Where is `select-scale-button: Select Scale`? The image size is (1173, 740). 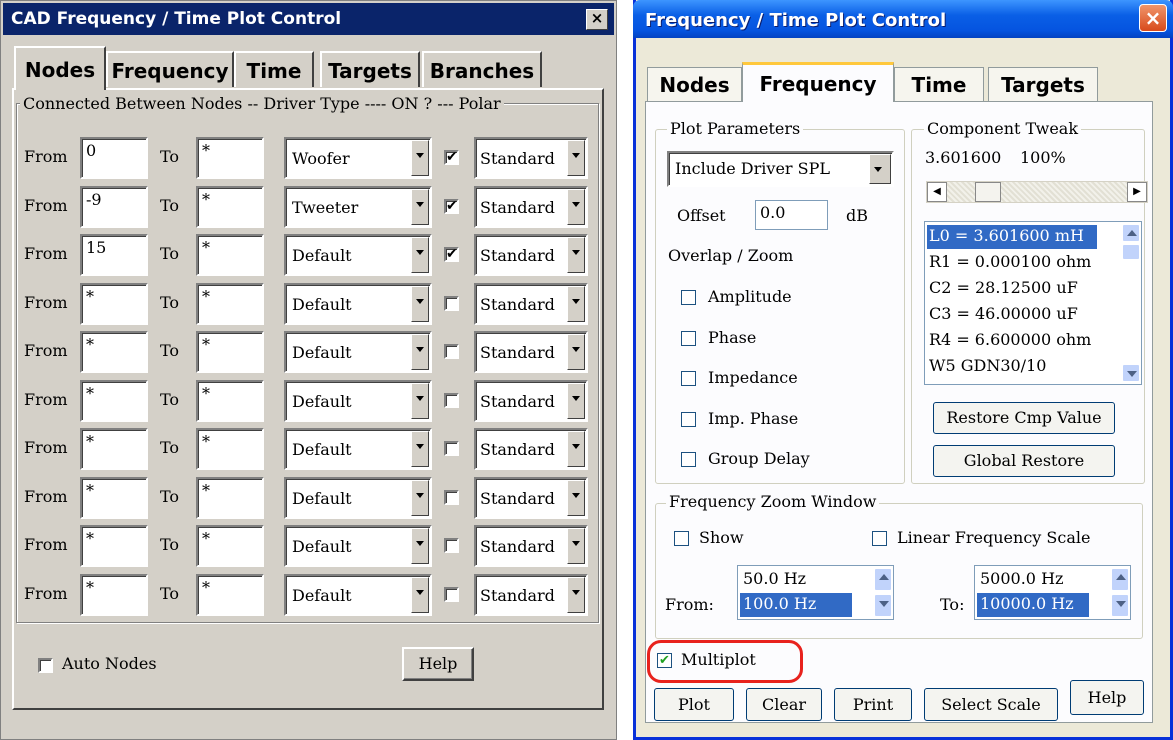 select-scale-button: Select Scale is located at coordinates (991, 704).